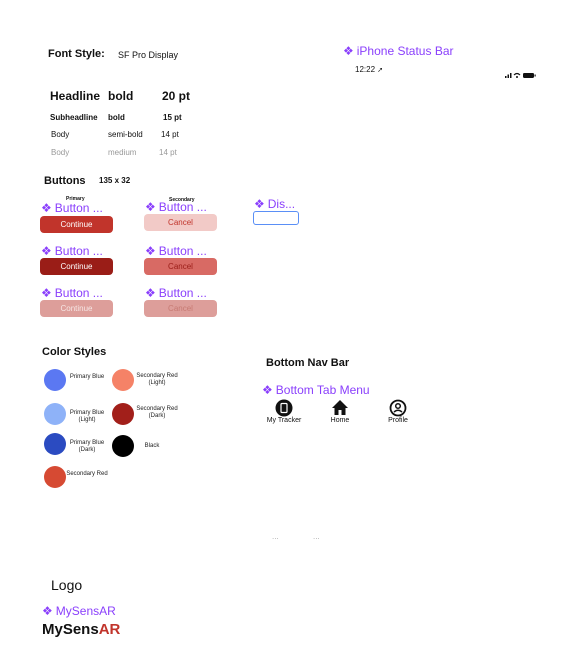 The width and height of the screenshot is (568, 662). Describe the element at coordinates (152, 446) in the screenshot. I see `color-swatch-label: Black` at that location.